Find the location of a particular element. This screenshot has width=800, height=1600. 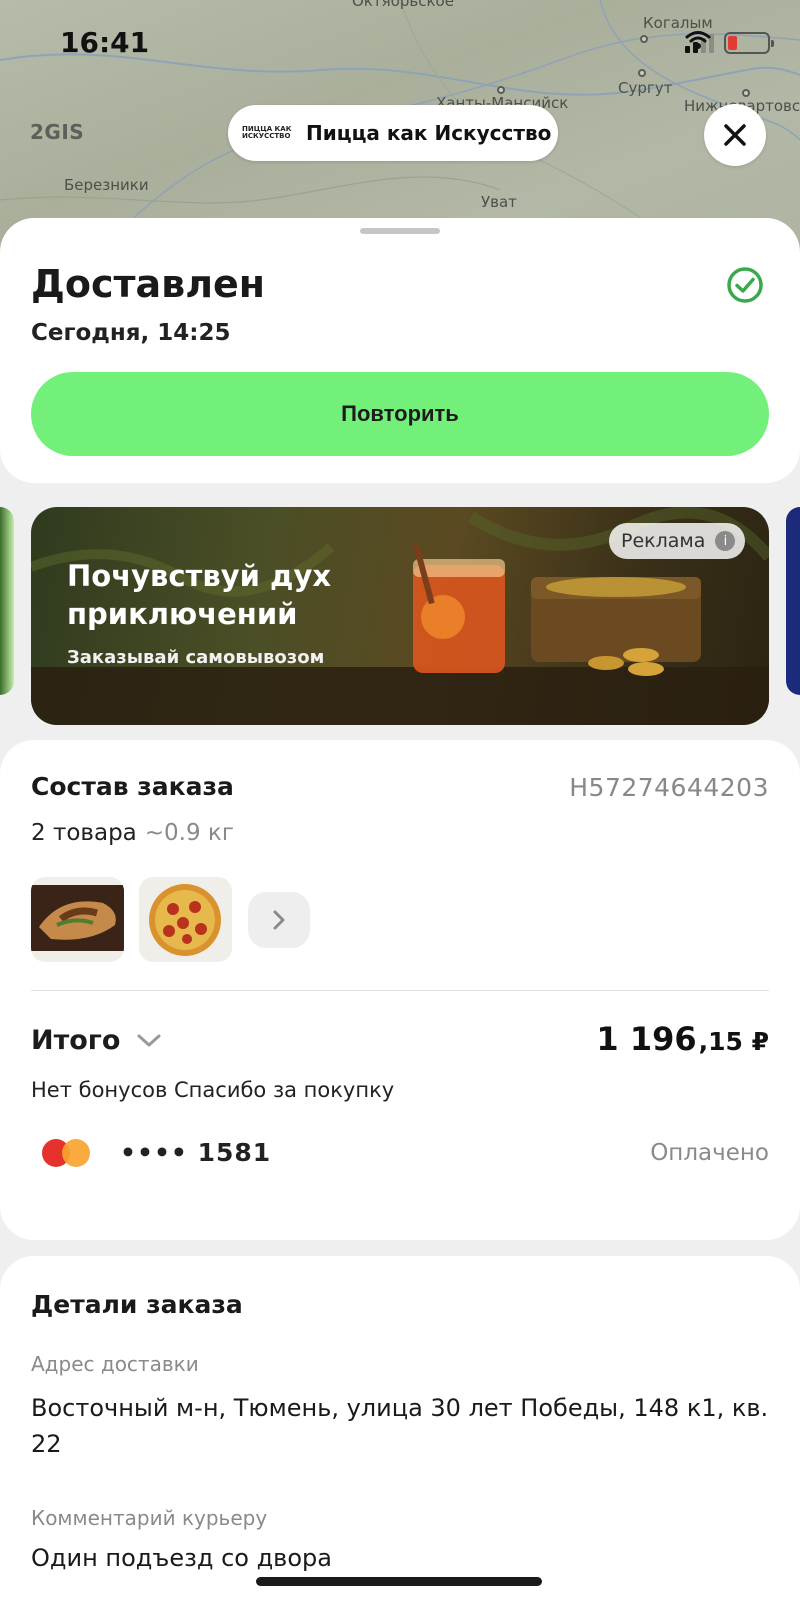

order-item-thumb-pizza is located at coordinates (185, 919).